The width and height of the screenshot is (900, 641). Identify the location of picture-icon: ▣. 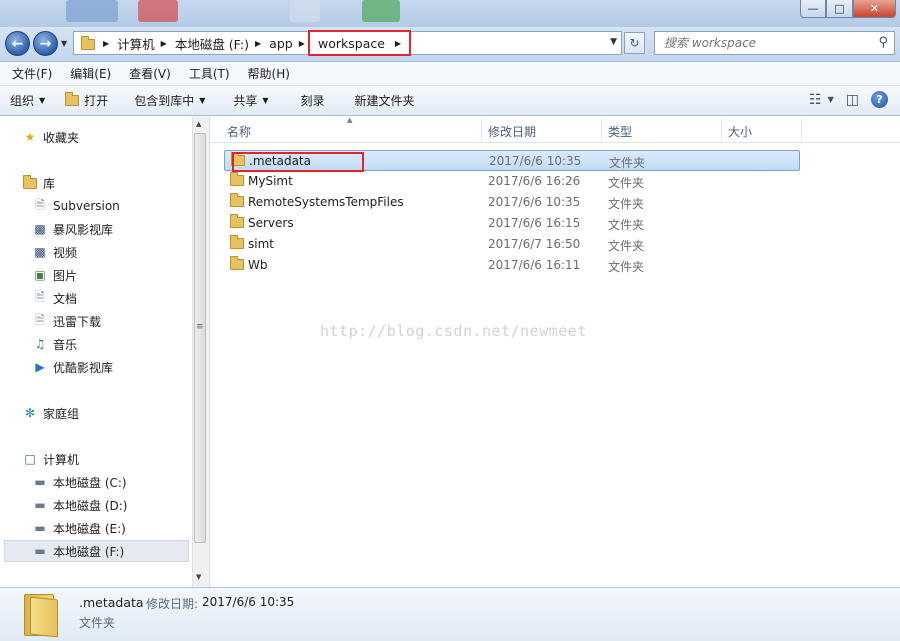
(40, 275).